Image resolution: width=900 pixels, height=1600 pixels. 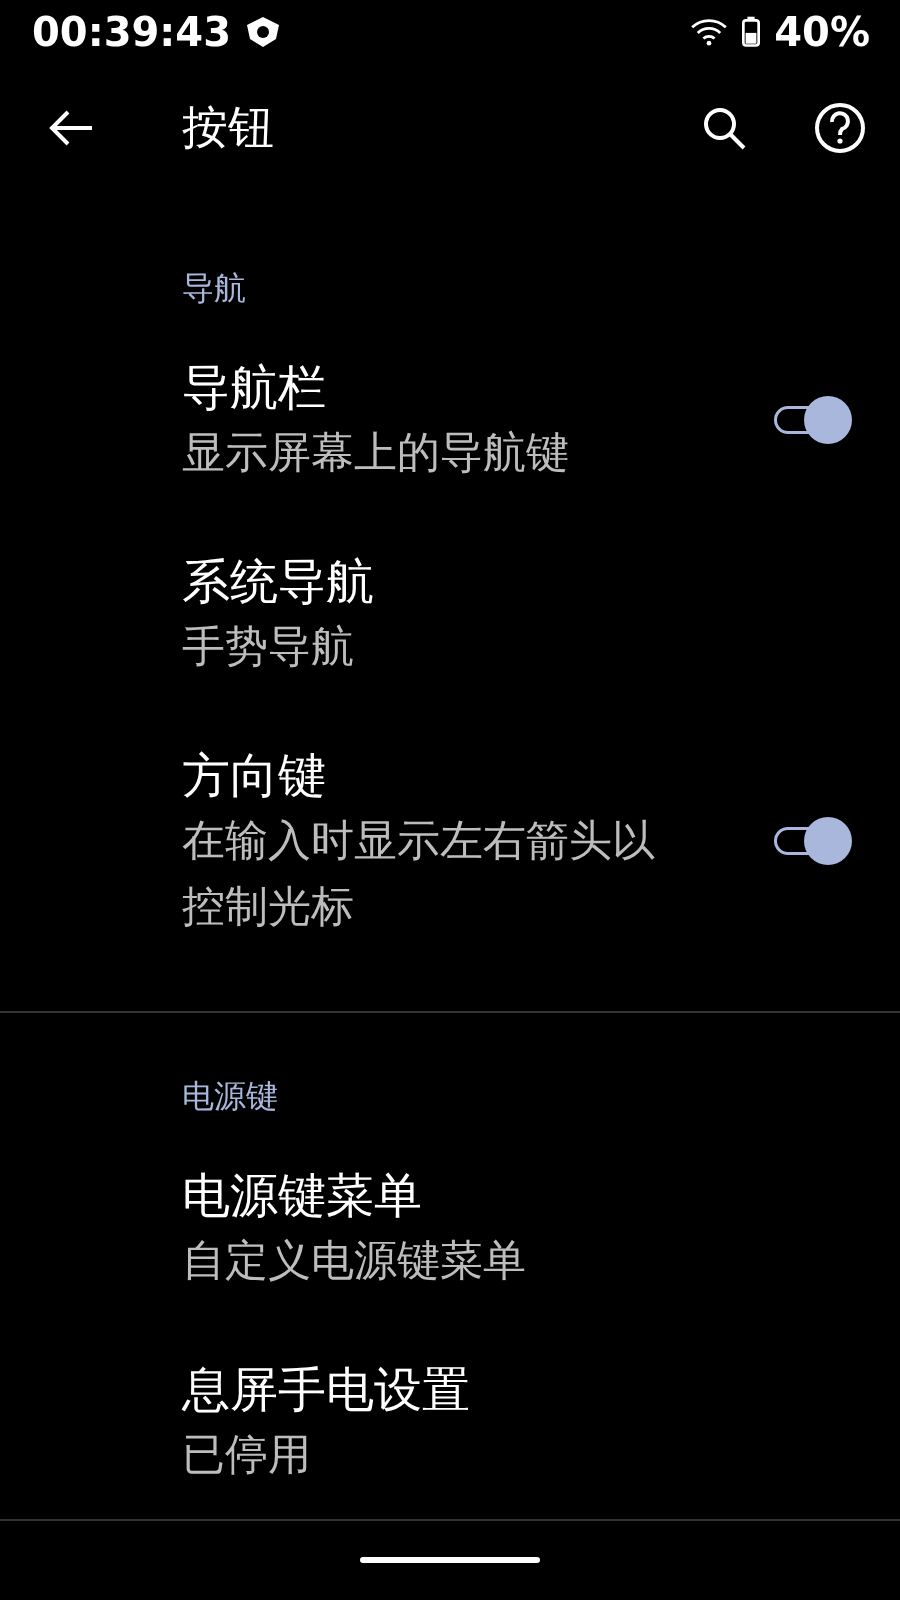 What do you see at coordinates (517, 580) in the screenshot?
I see `setting-title: 系统导航` at bounding box center [517, 580].